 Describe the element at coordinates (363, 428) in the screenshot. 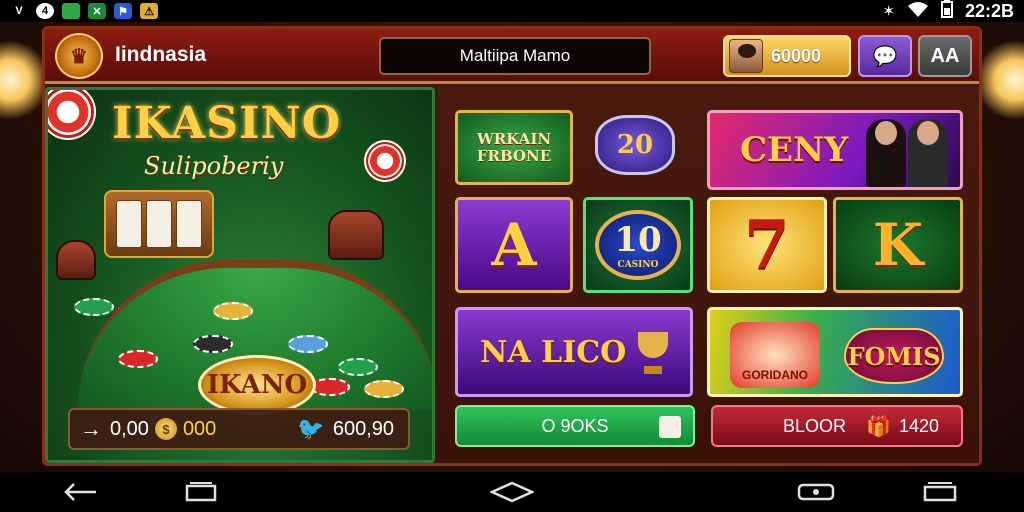

I see `stat-value-3: 600,90` at that location.